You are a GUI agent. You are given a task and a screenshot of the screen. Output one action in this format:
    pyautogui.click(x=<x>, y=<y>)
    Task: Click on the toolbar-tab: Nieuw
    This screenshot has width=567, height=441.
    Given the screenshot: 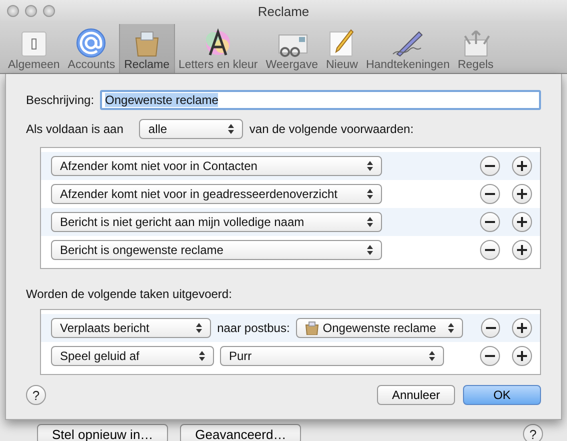 What is the action you would take?
    pyautogui.click(x=342, y=48)
    